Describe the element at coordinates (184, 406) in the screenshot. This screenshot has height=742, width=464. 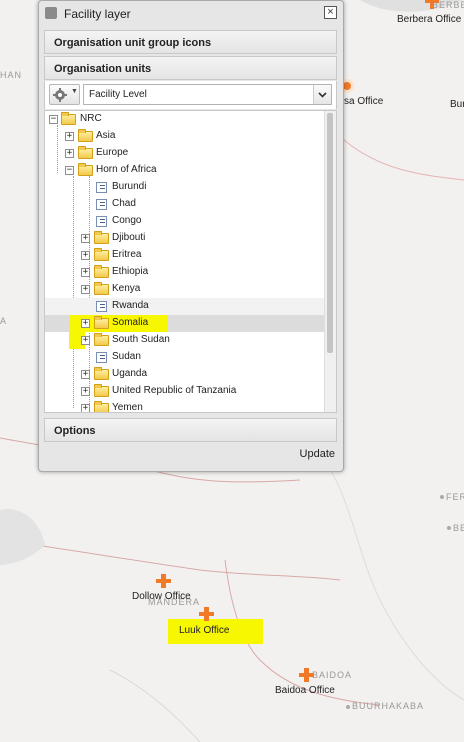
I see `tree-node-yemen: + Yemen` at that location.